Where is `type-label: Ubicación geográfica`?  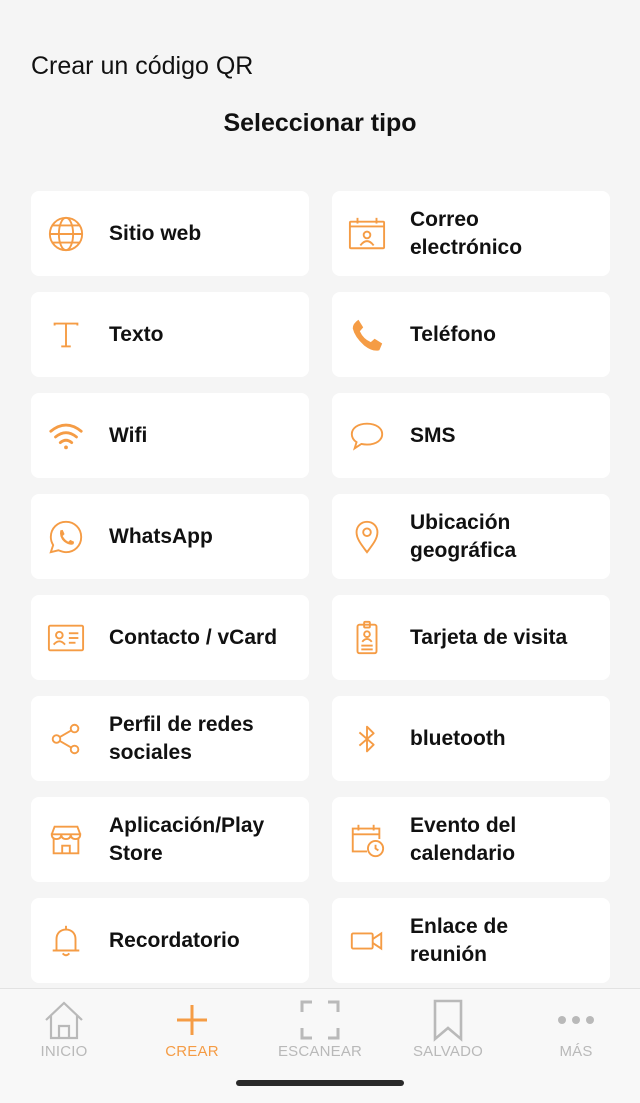
type-label: Ubicación geográfica is located at coordinates (463, 536).